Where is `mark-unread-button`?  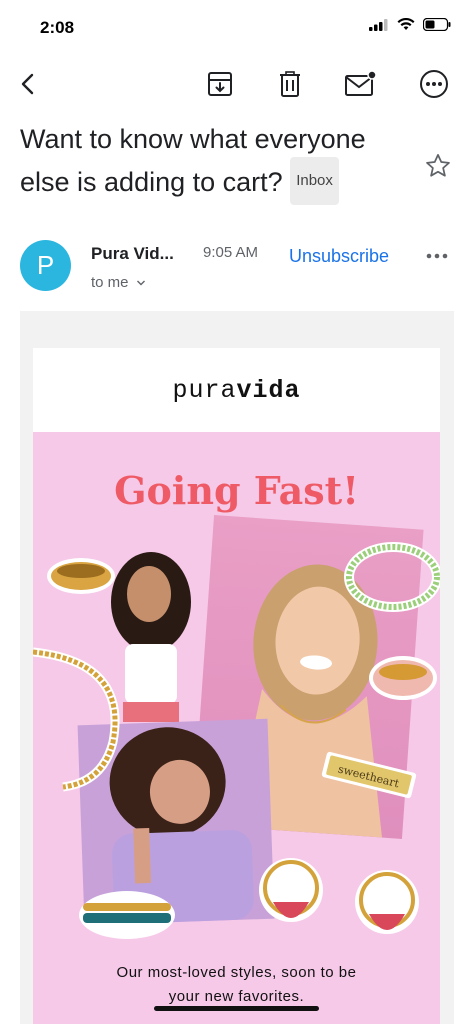
mark-unread-button is located at coordinates (360, 84).